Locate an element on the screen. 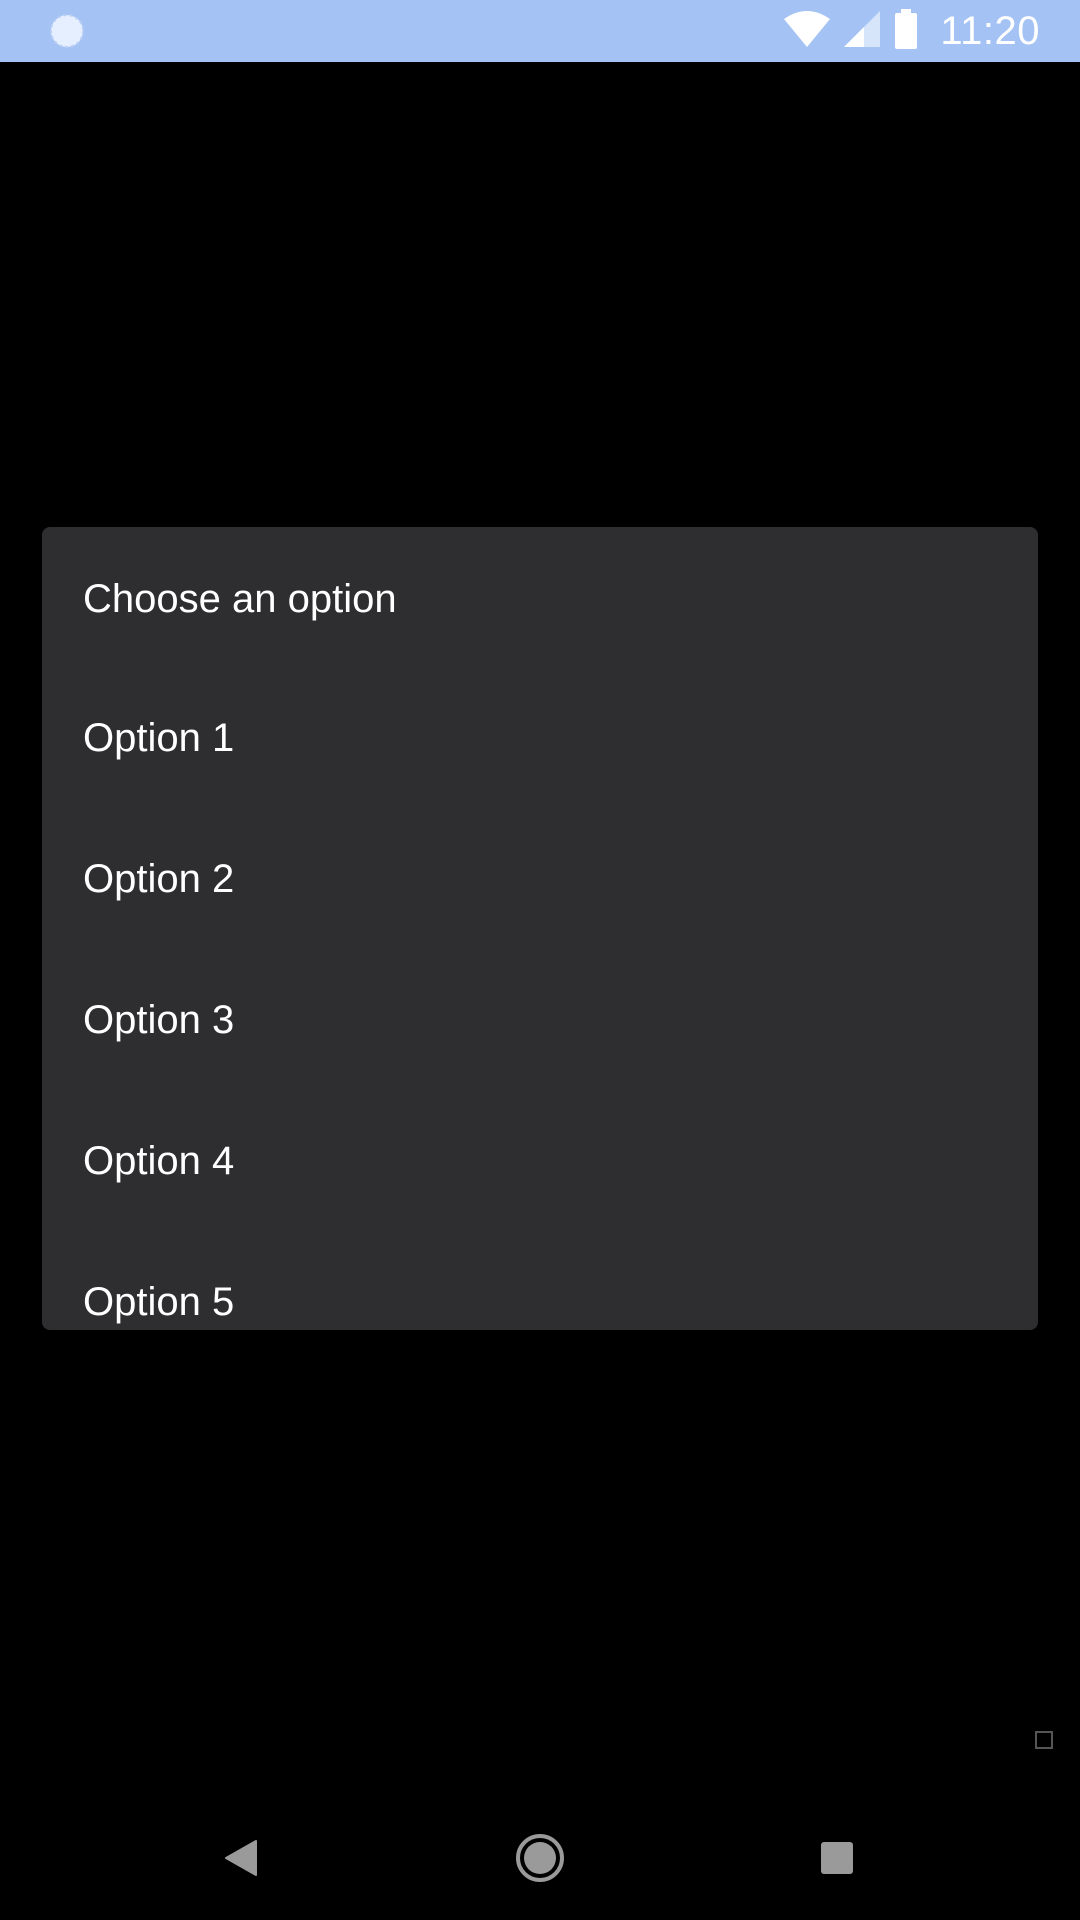  home-icon is located at coordinates (540, 1860).